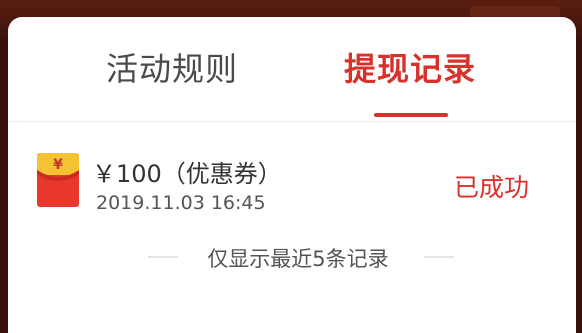  I want to click on records-footer: 仅显示最近5条记录, so click(292, 258).